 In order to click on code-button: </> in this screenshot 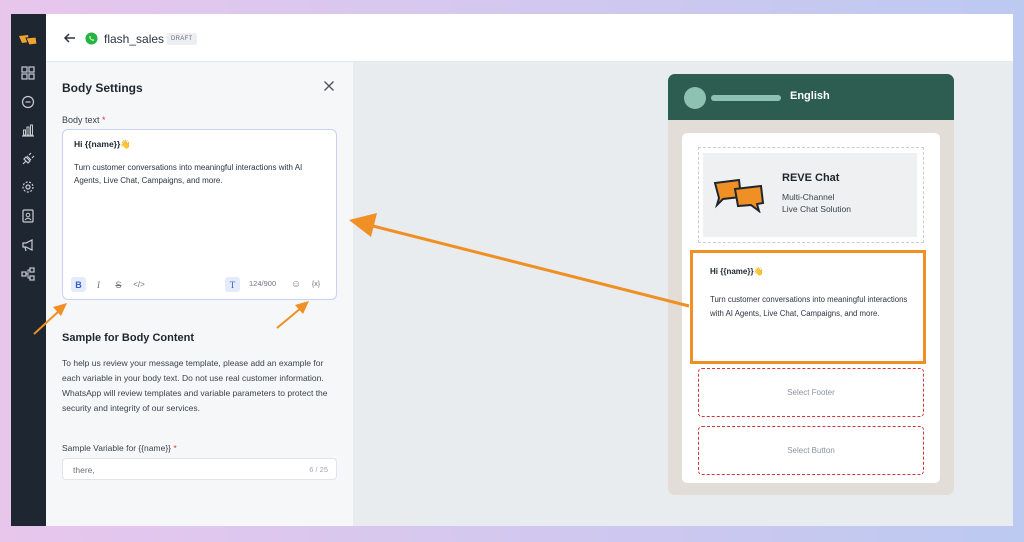, I will do `click(139, 284)`.